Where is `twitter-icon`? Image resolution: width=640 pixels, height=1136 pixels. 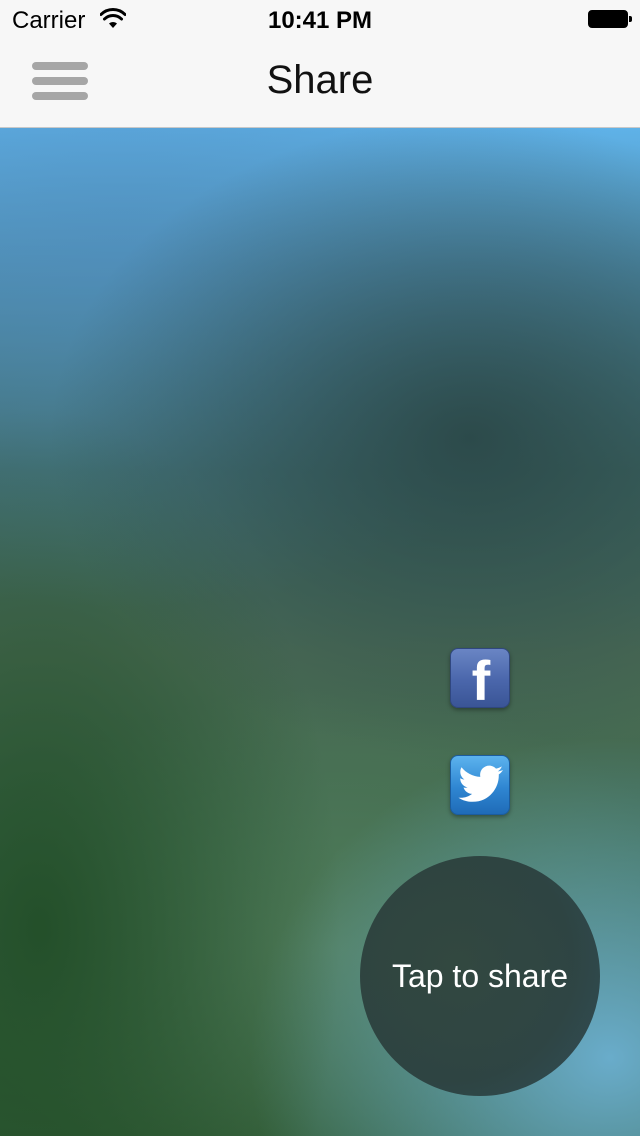
twitter-icon is located at coordinates (480, 783).